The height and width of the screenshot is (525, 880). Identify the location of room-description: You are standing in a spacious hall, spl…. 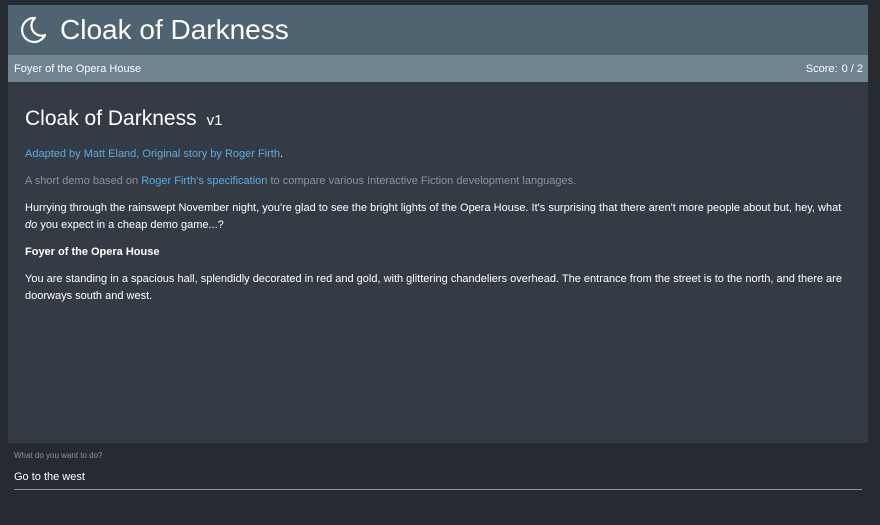
(433, 287).